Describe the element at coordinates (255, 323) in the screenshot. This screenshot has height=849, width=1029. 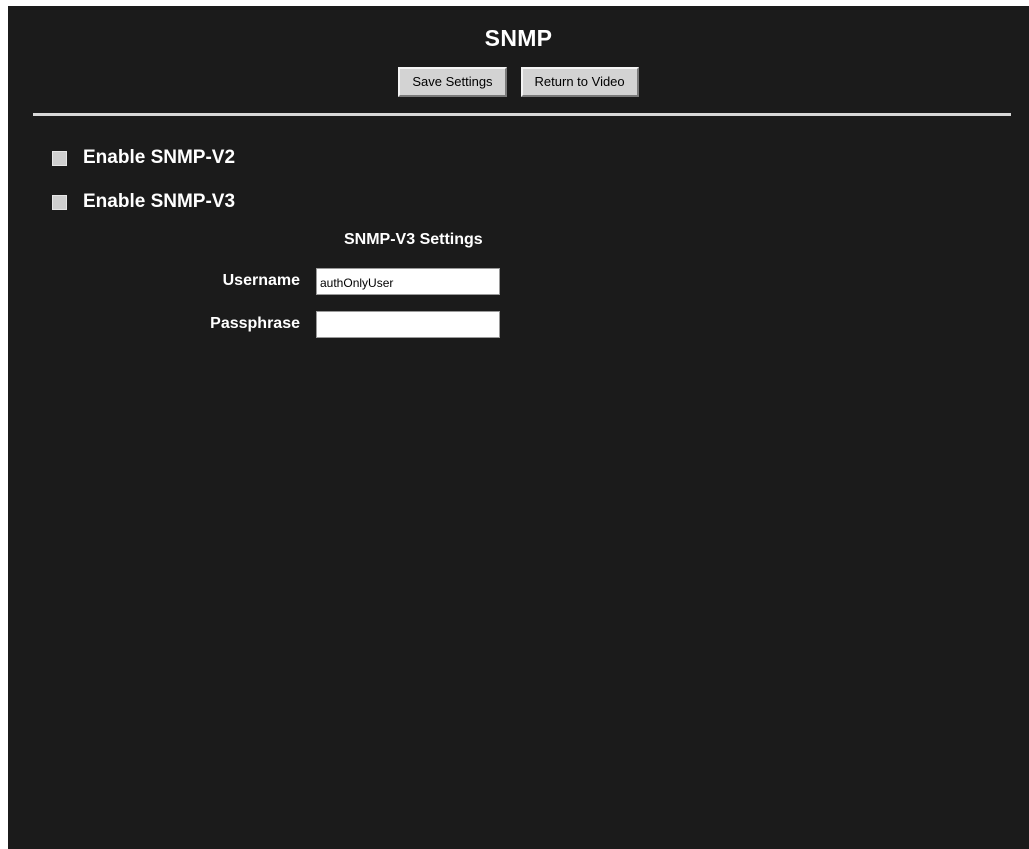
I see `passphrase-label: Passphrase` at that location.